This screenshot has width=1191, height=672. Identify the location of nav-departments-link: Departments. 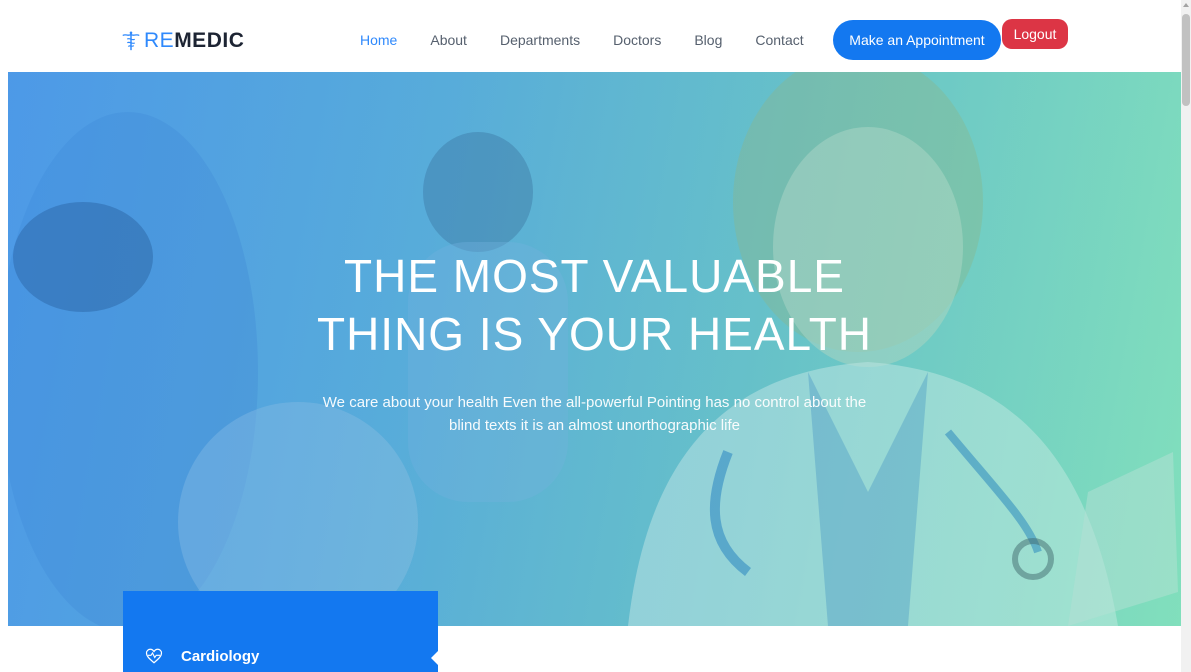
(540, 40).